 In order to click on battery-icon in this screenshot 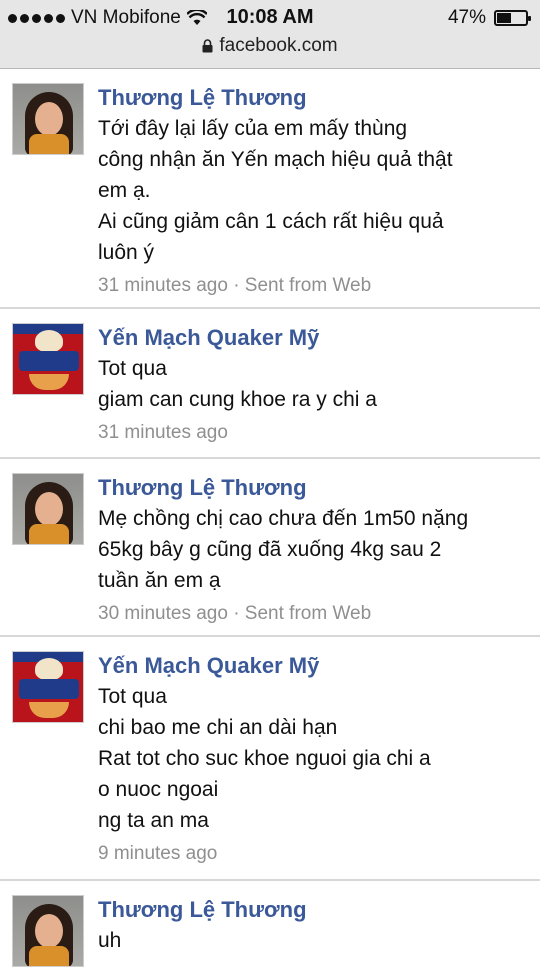, I will do `click(512, 18)`.